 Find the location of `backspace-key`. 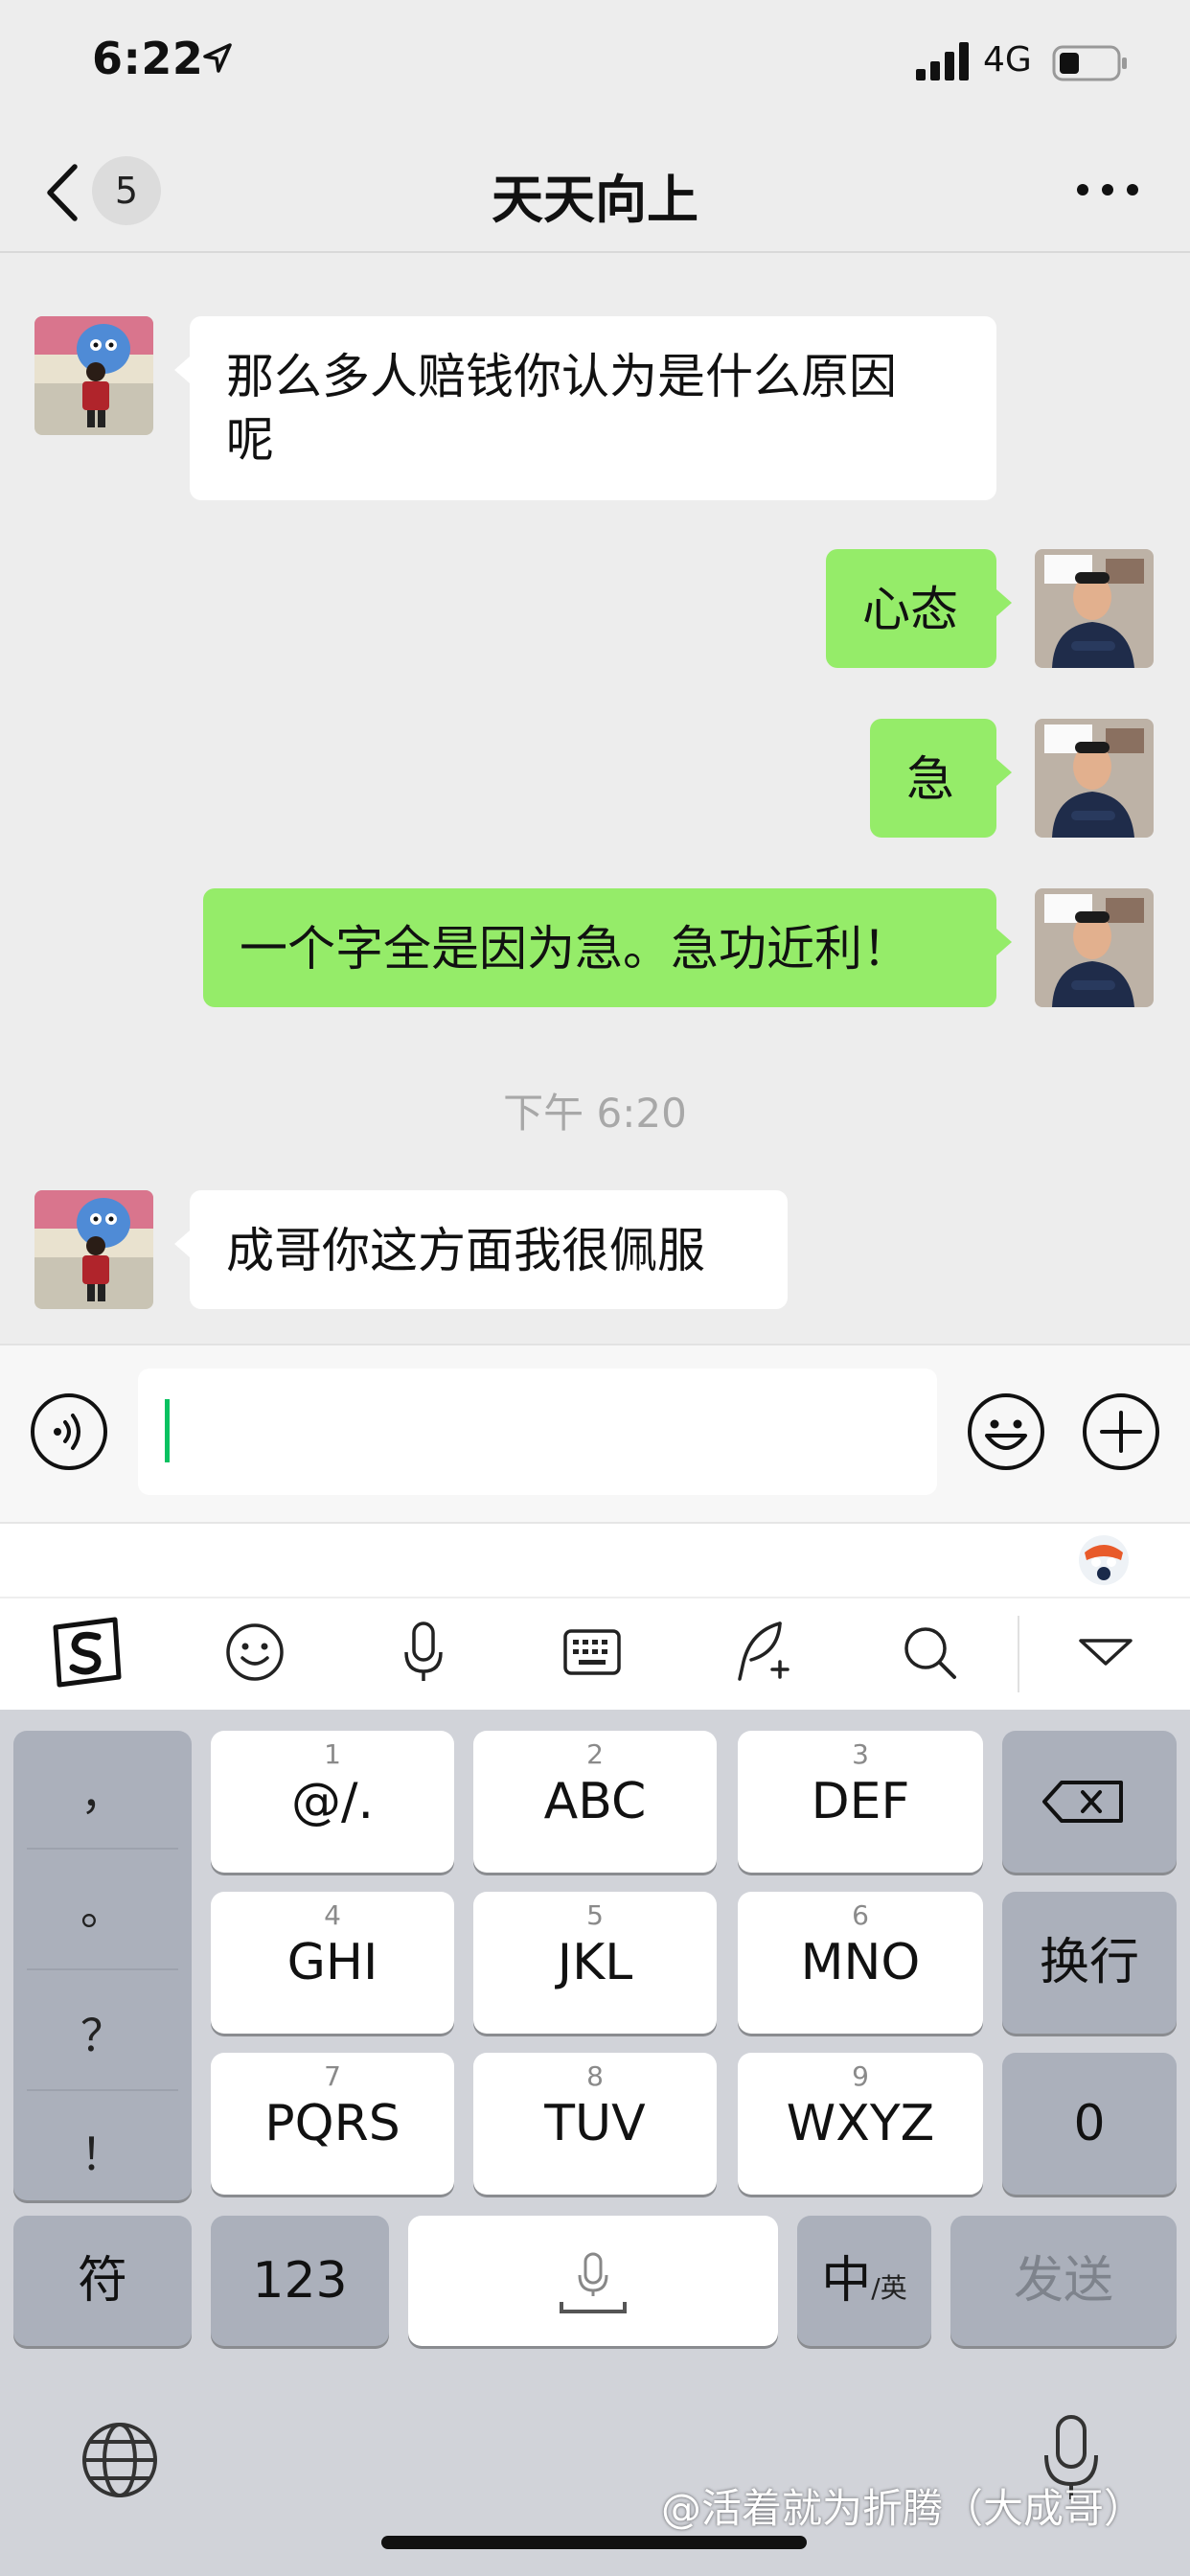

backspace-key is located at coordinates (1090, 1802).